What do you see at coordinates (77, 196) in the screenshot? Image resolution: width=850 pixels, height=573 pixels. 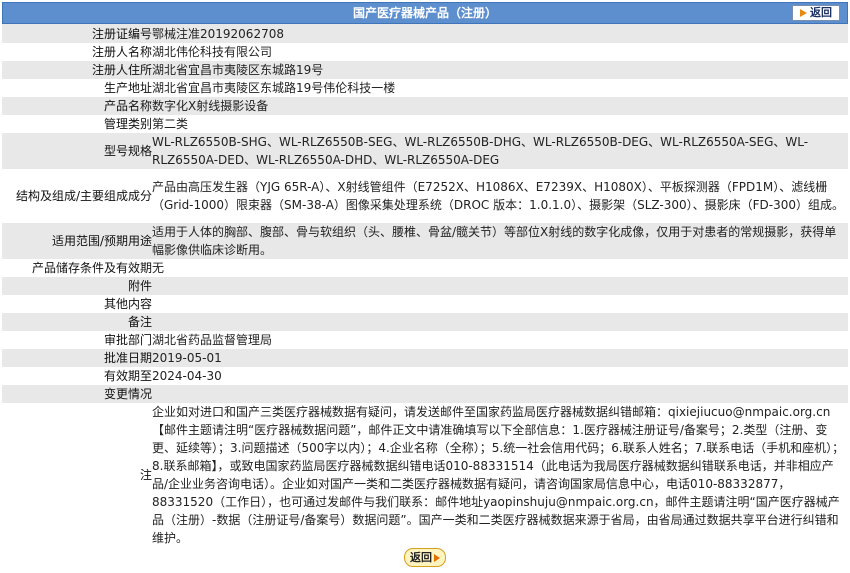 I see `field-label: 结构及组成/主要组成成分` at bounding box center [77, 196].